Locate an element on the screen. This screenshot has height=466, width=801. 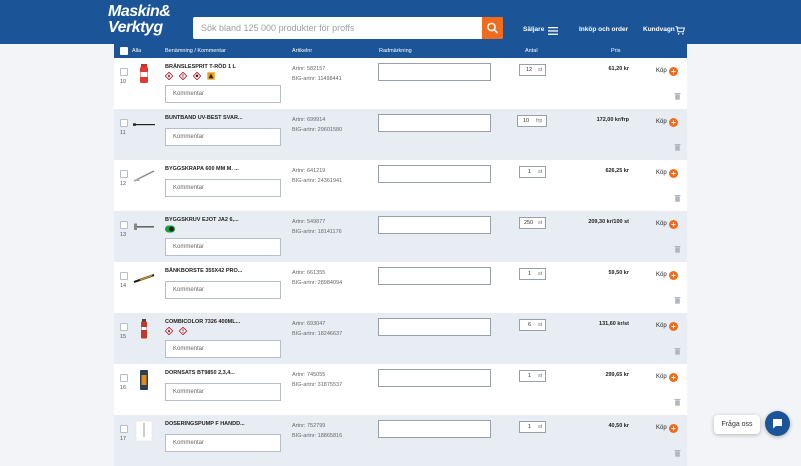
quantity-input: 6 st is located at coordinates (532, 325).